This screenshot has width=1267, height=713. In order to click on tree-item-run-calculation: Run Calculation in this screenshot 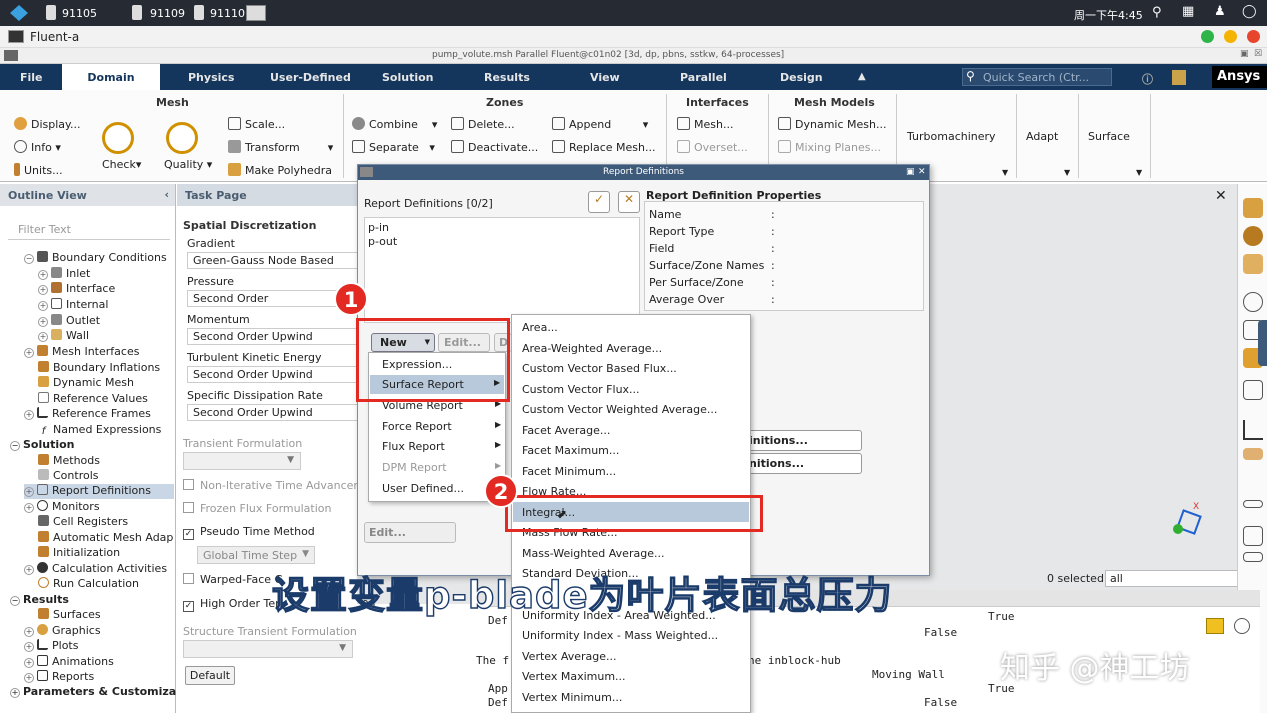, I will do `click(88, 583)`.